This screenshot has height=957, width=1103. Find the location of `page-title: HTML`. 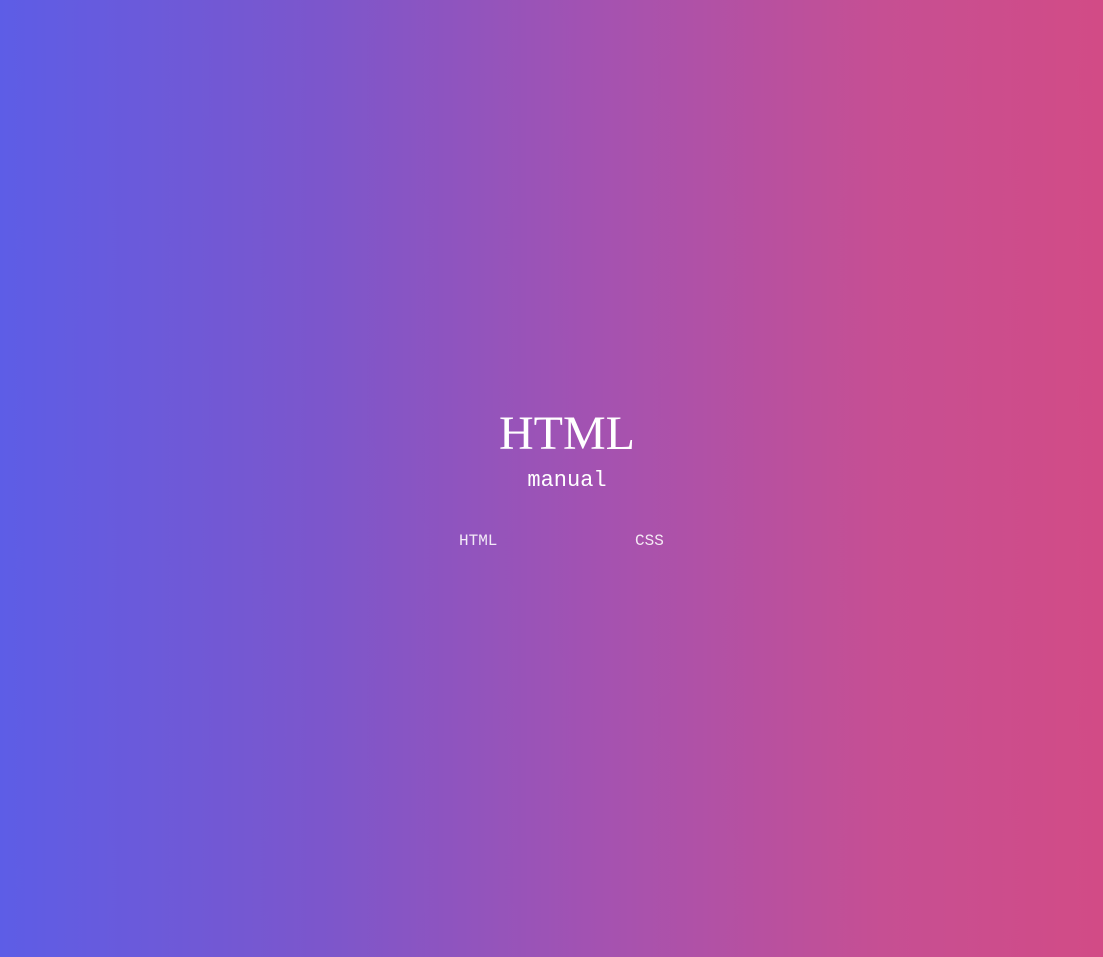

page-title: HTML is located at coordinates (567, 433).